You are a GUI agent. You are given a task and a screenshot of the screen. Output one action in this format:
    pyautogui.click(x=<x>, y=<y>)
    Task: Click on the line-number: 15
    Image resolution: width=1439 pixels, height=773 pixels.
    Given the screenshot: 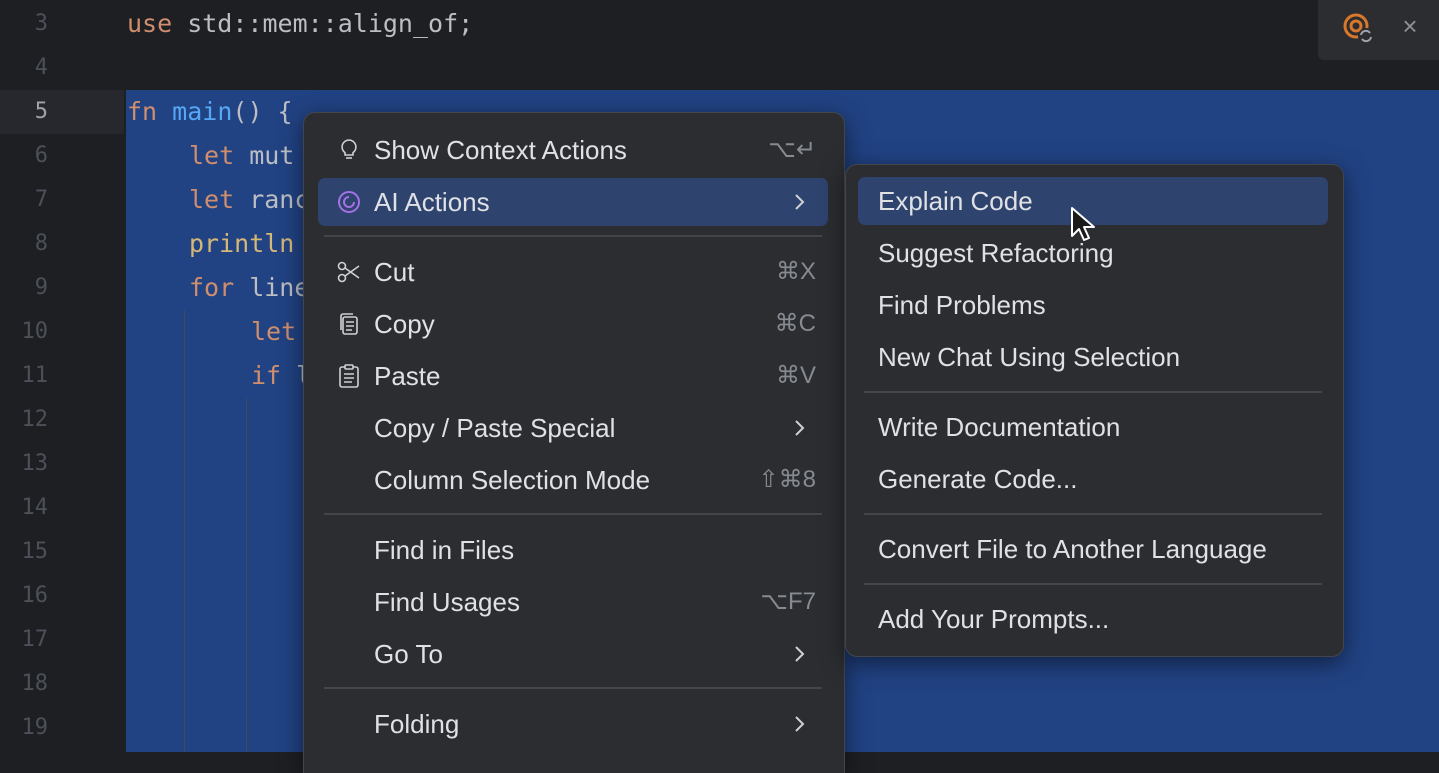 What is the action you would take?
    pyautogui.click(x=35, y=551)
    